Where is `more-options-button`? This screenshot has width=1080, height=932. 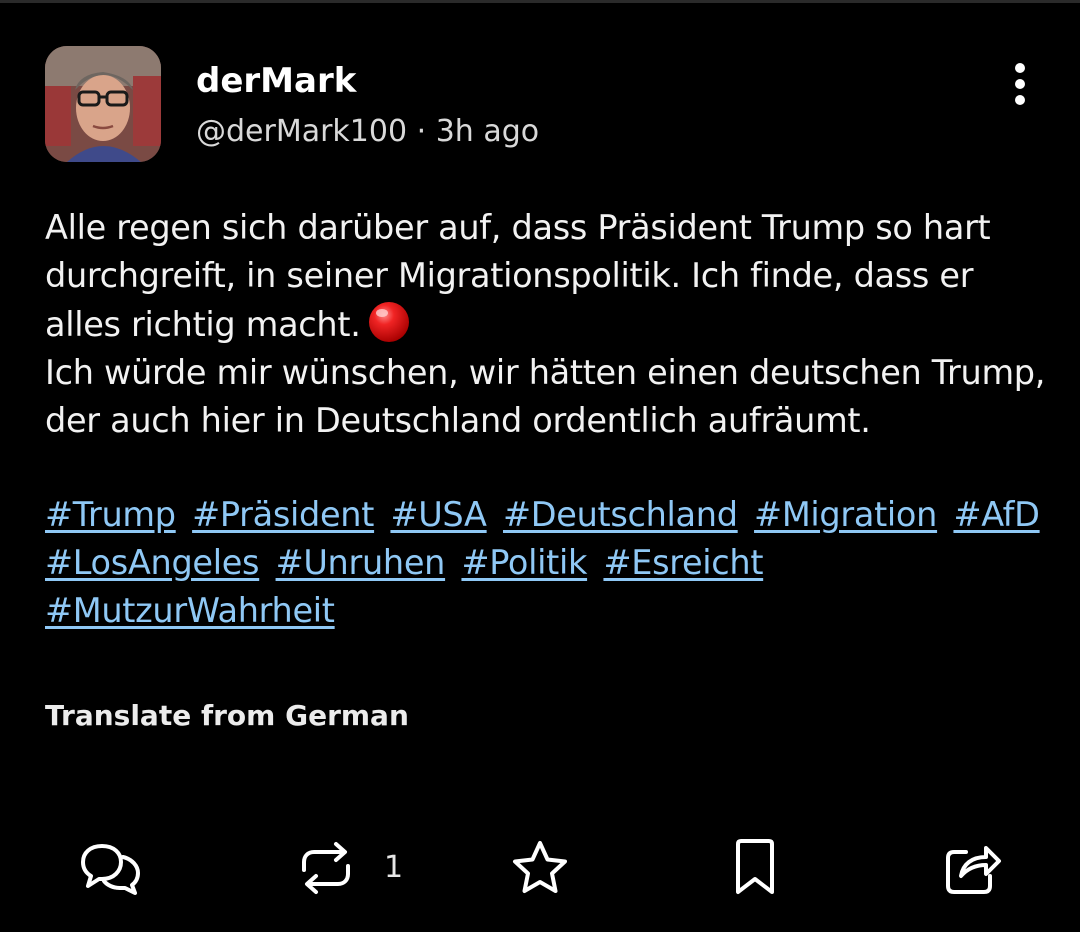 more-options-button is located at coordinates (1020, 84).